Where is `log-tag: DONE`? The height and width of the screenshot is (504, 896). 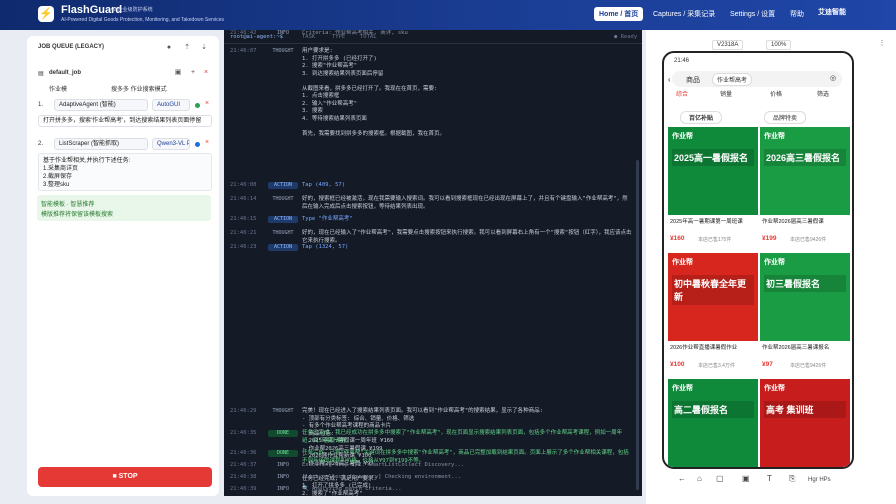 log-tag: DONE is located at coordinates (283, 433).